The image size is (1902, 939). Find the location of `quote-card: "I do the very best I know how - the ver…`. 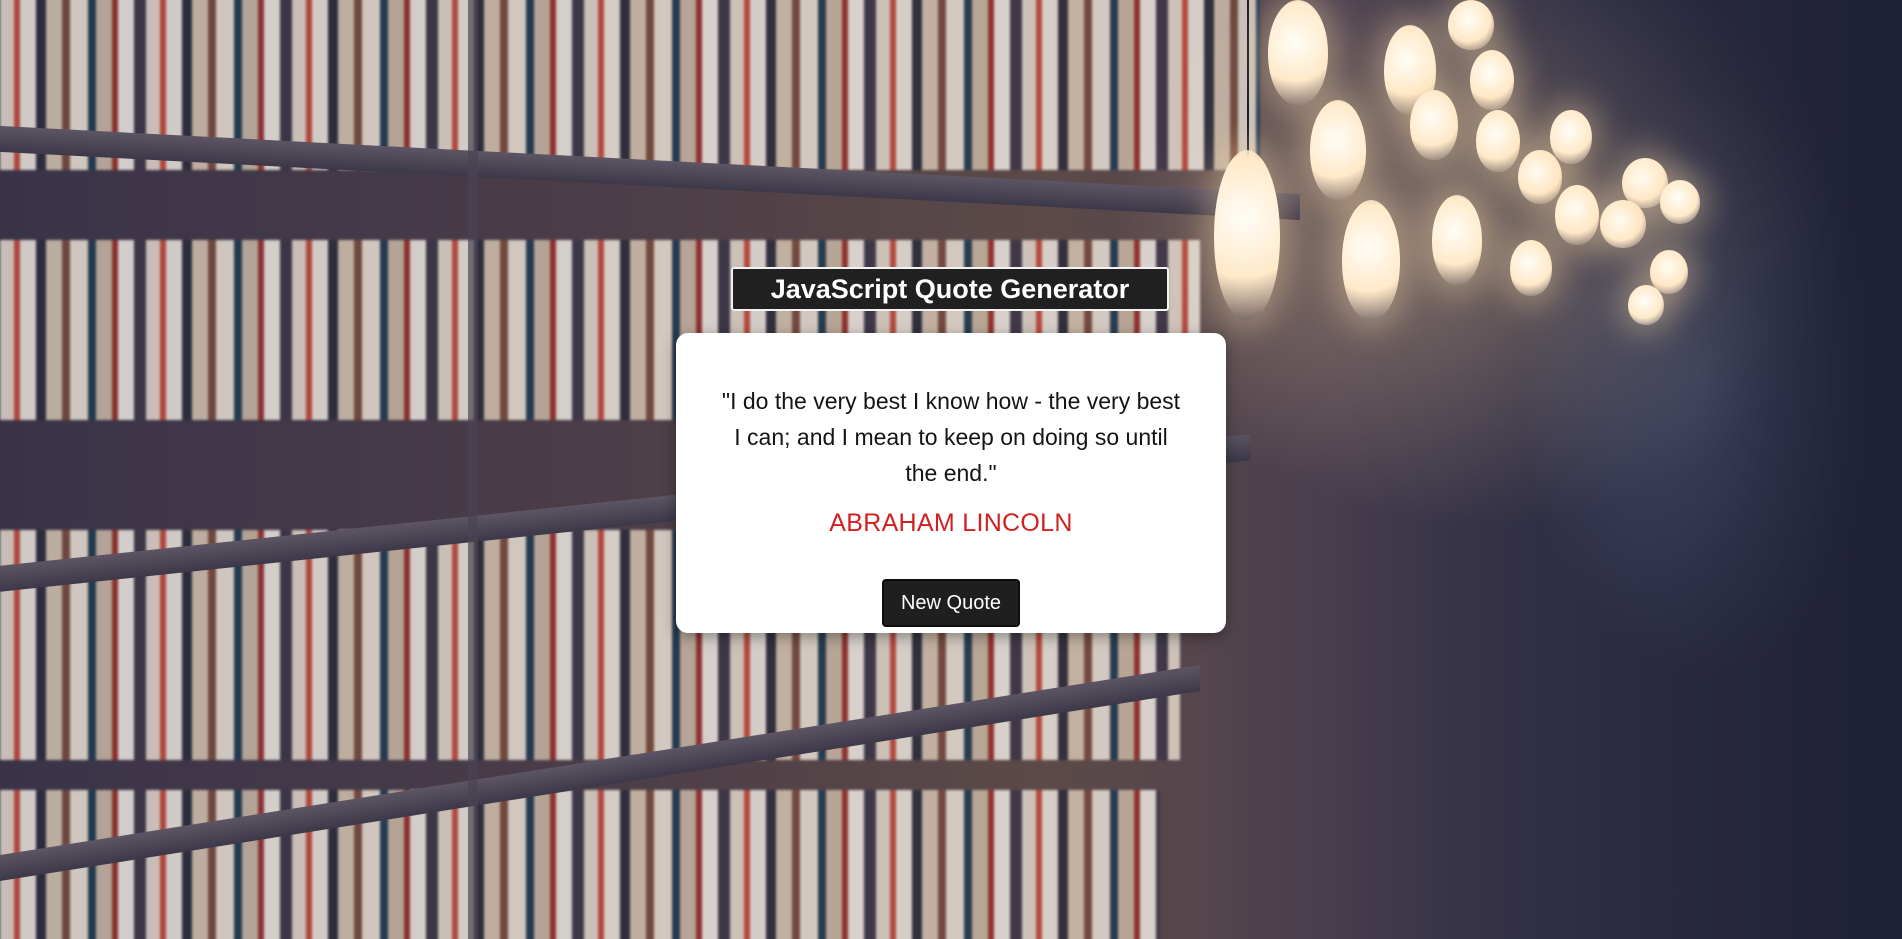

quote-card: "I do the very best I know how - the ver… is located at coordinates (951, 483).